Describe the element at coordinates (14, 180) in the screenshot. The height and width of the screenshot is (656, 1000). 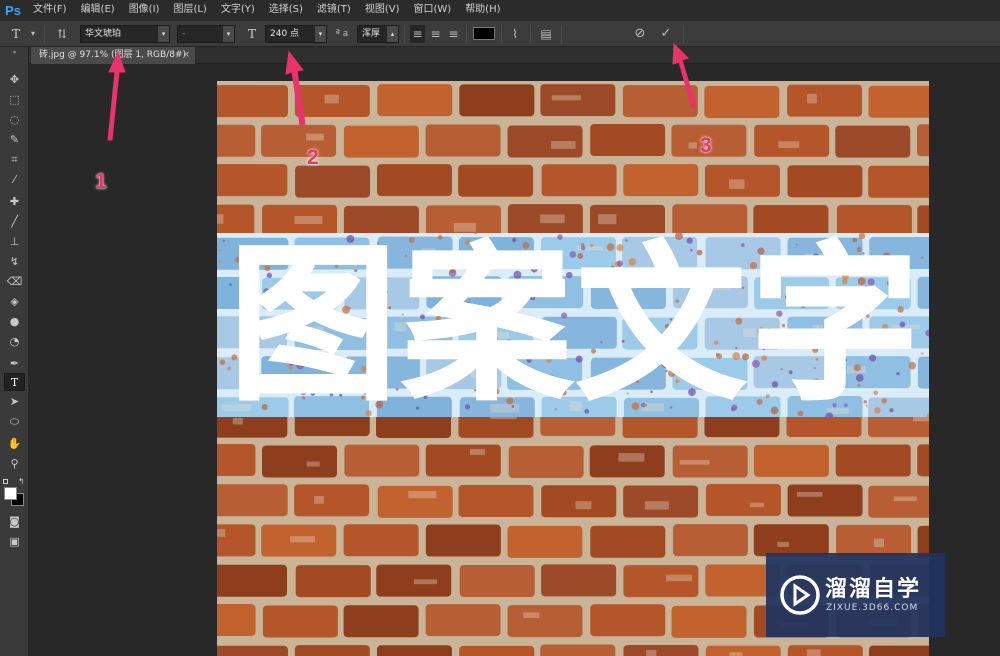
I see `eyedropper-tool-icon: ⁄` at that location.